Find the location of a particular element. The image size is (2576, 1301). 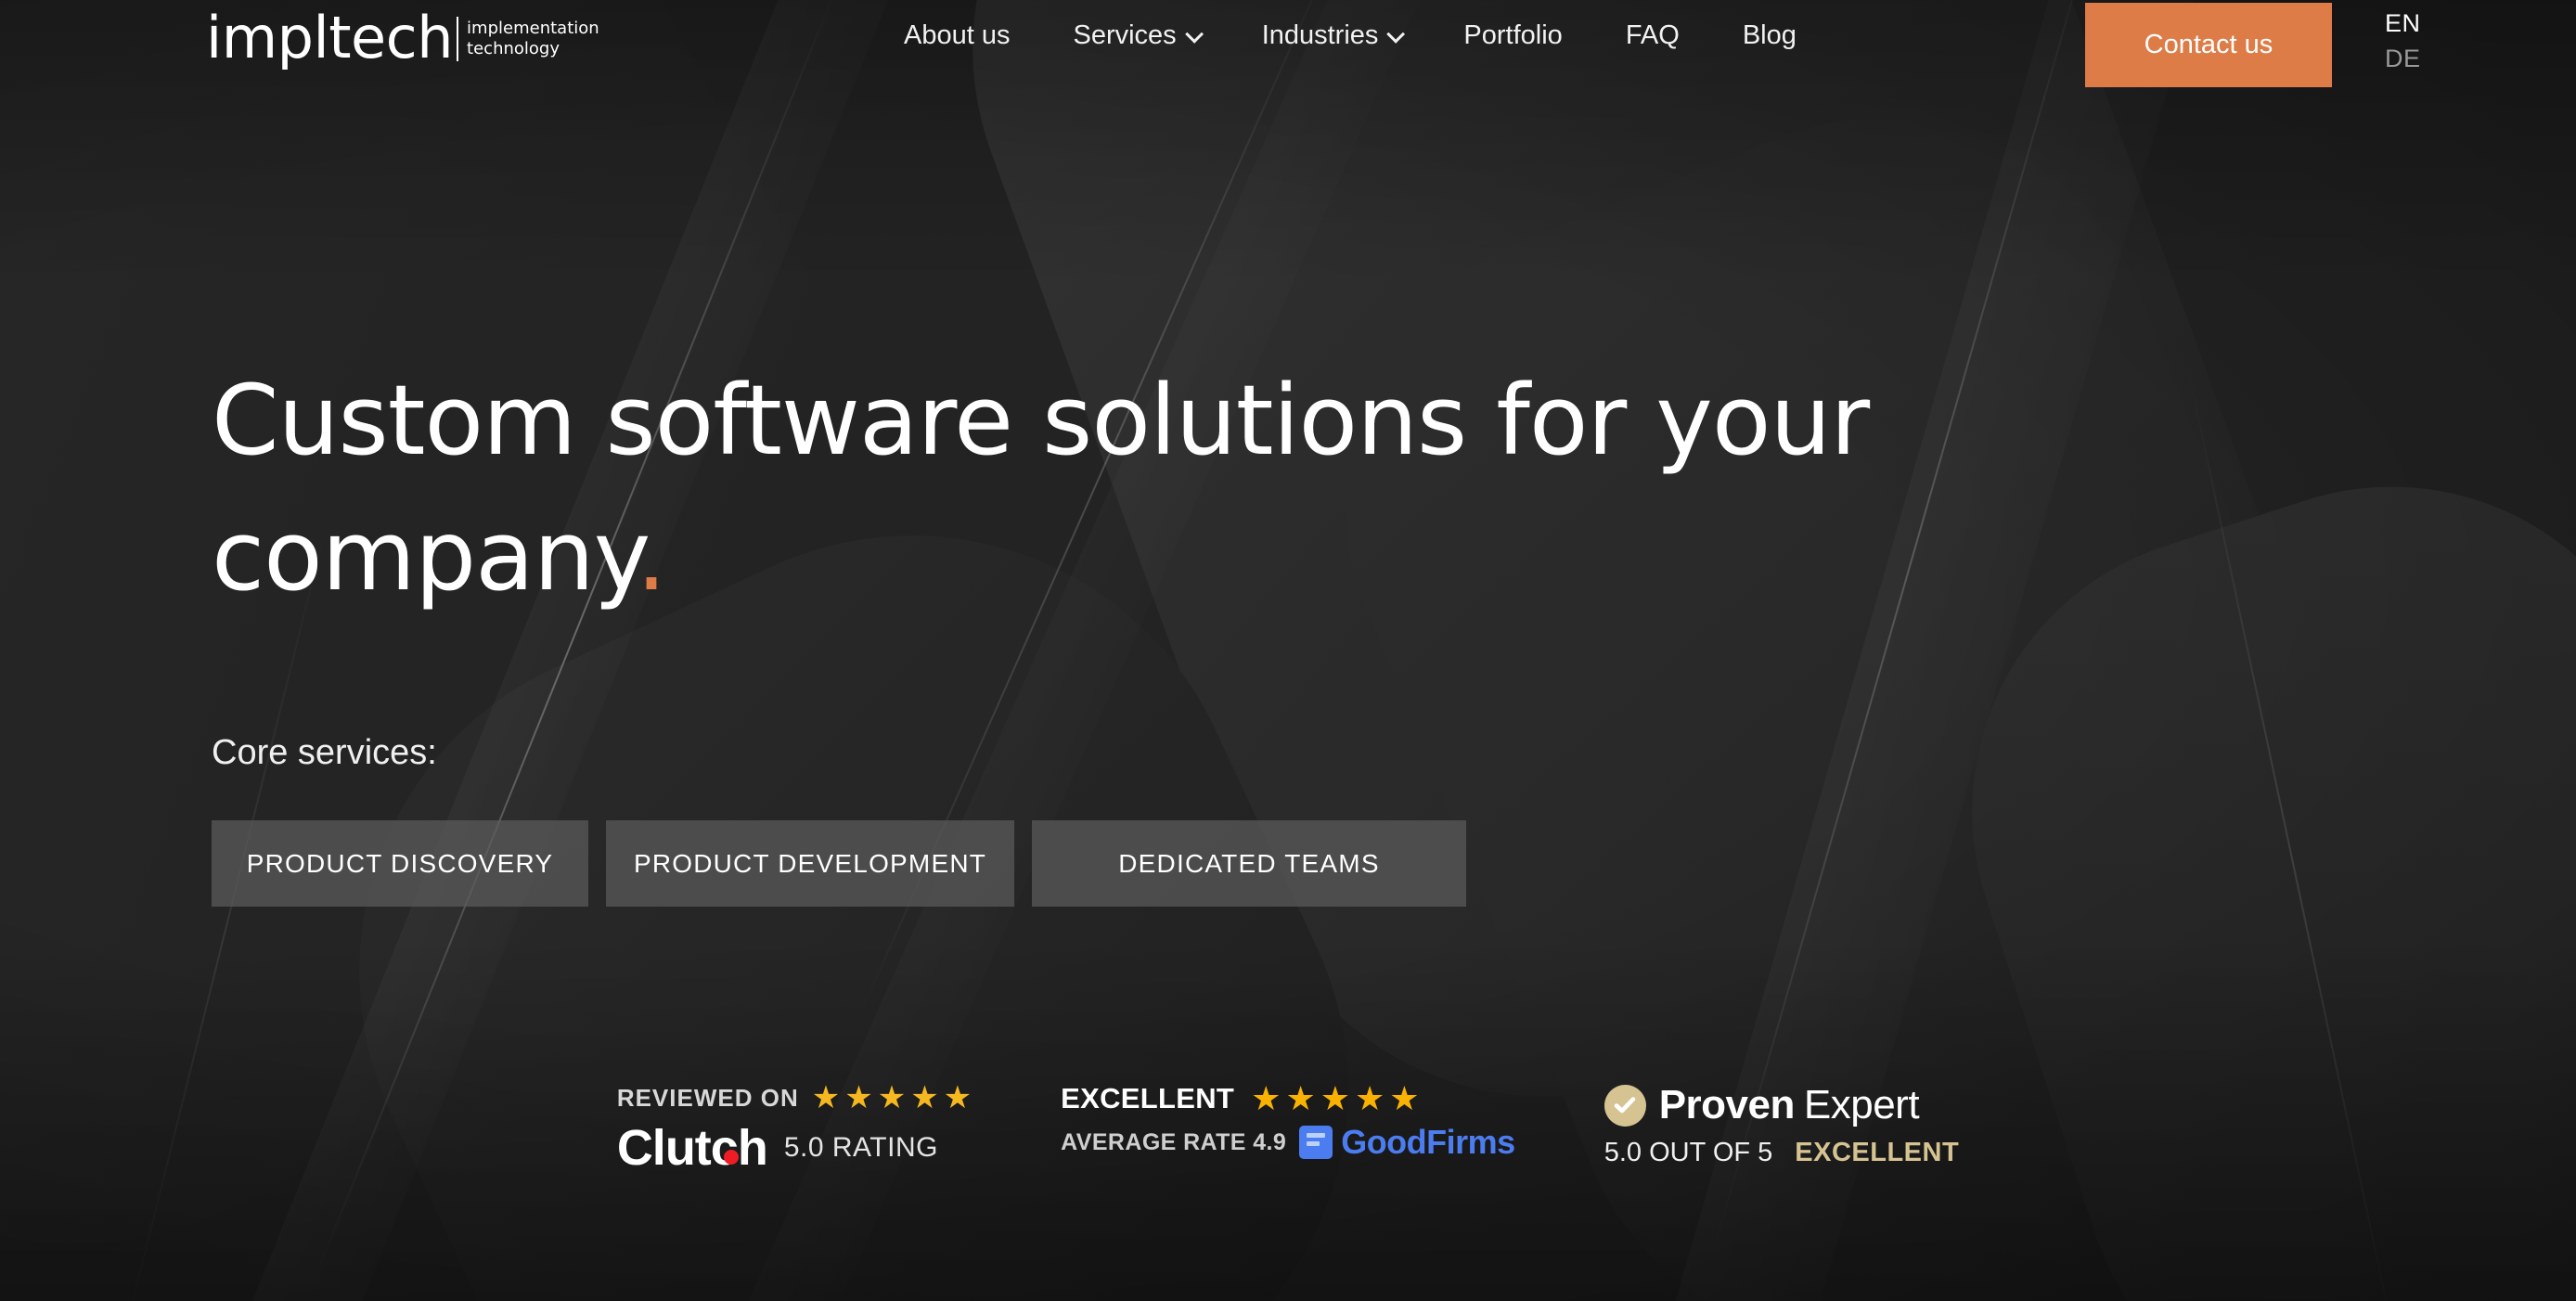

nav-label: FAQ is located at coordinates (1652, 35).